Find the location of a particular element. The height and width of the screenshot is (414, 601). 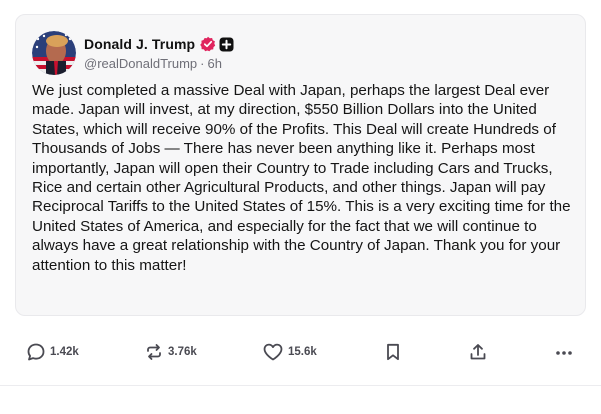

verified-badge-icon is located at coordinates (208, 44).